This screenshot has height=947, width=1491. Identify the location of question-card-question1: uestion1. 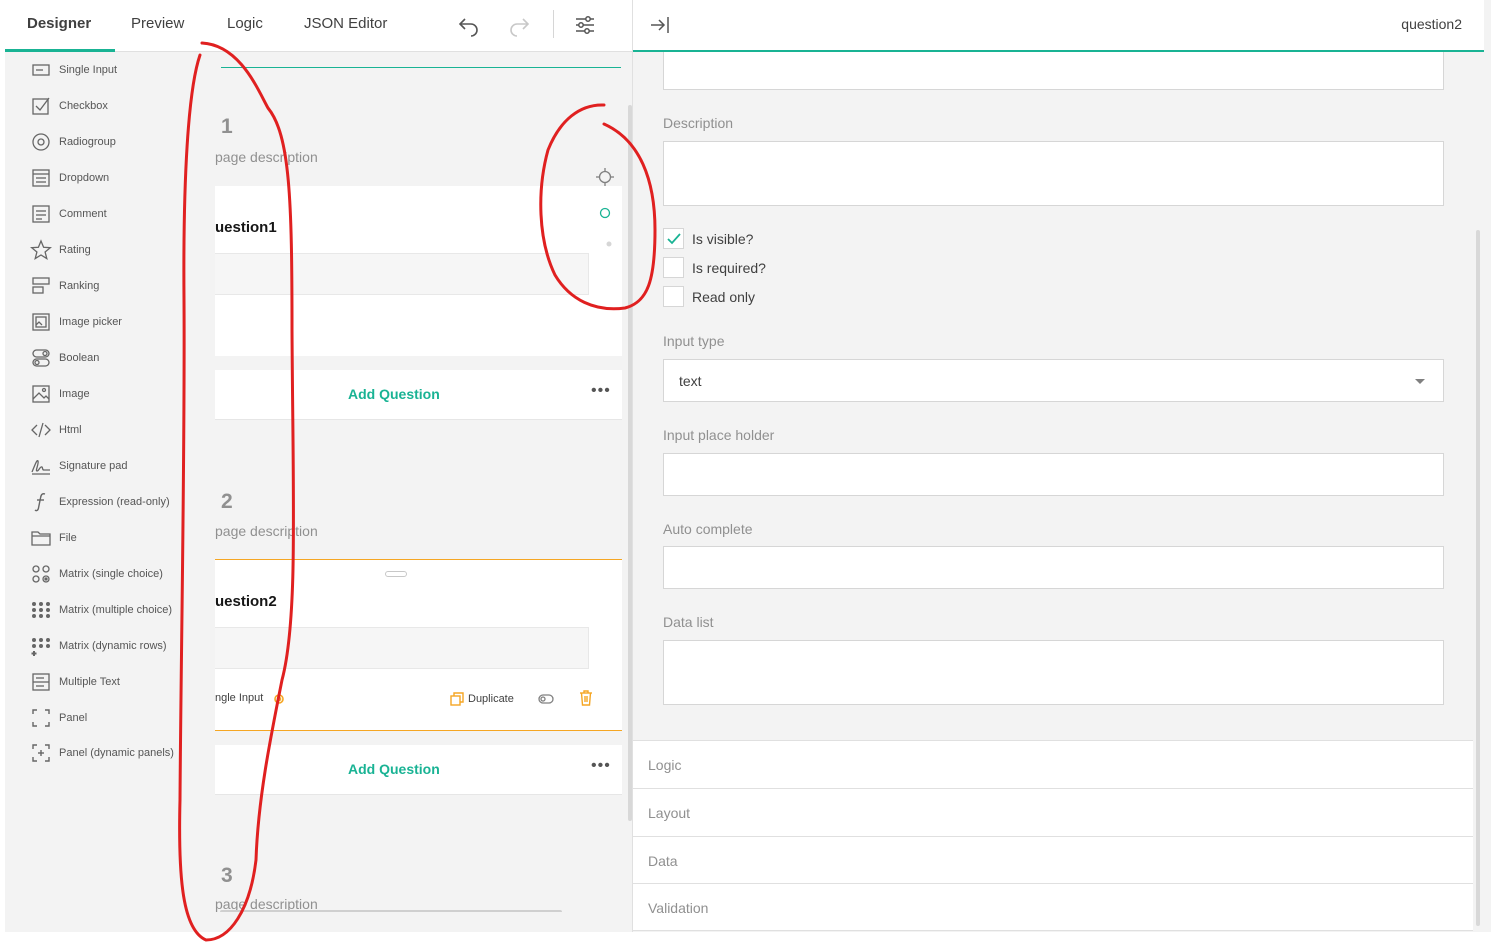
(418, 262).